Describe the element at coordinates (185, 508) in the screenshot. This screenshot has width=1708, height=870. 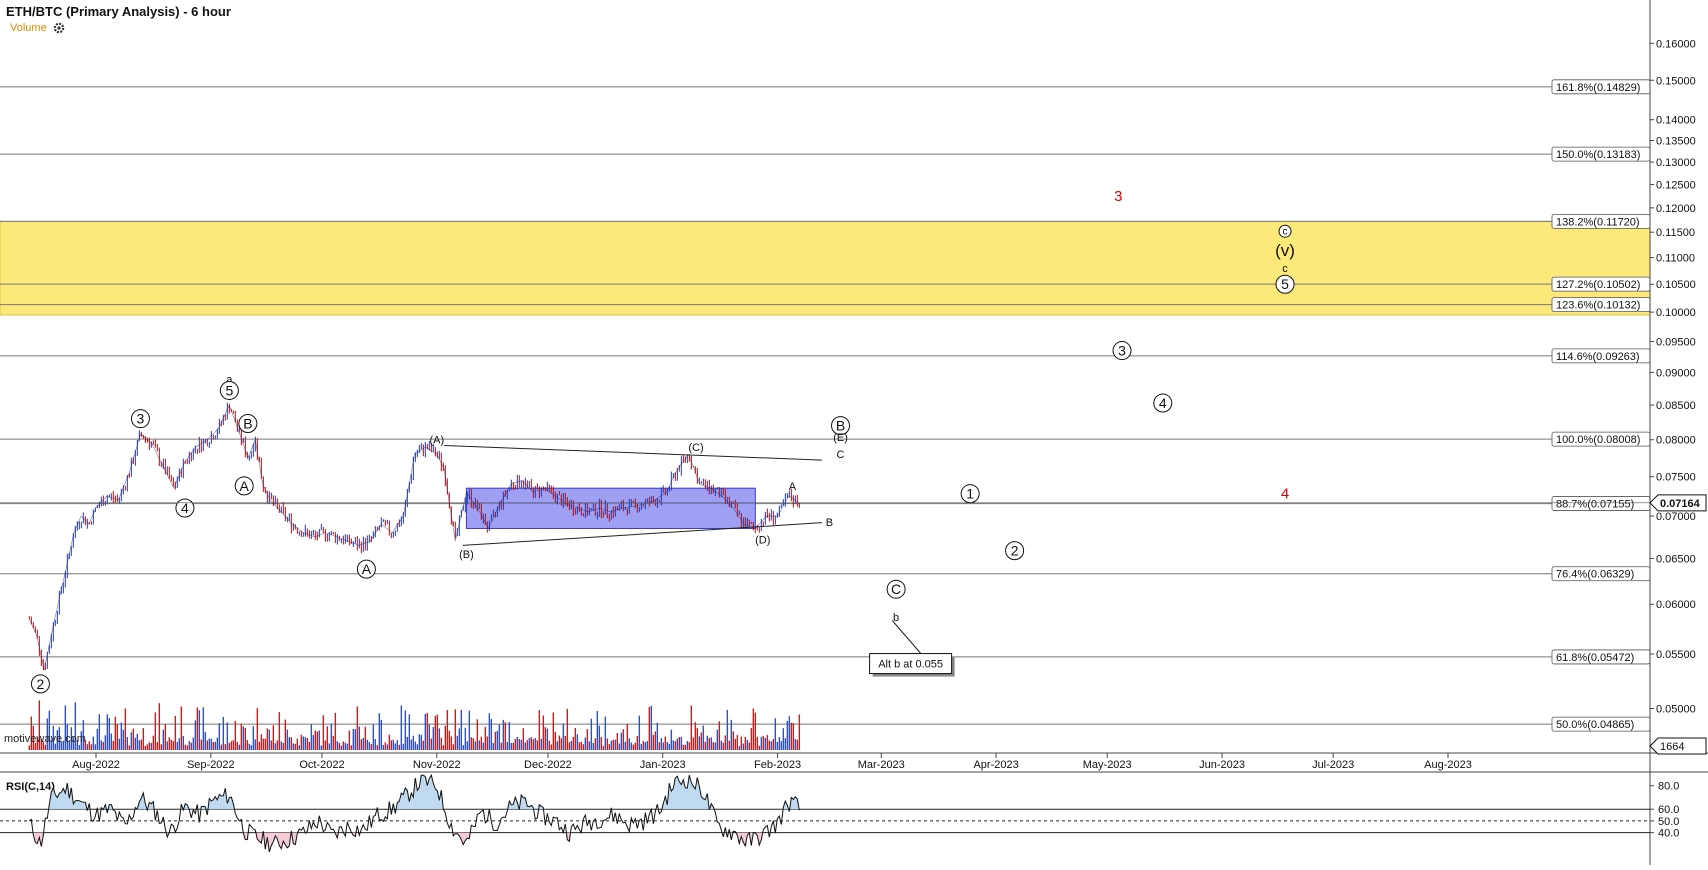
I see `wave-label-text: 4` at that location.